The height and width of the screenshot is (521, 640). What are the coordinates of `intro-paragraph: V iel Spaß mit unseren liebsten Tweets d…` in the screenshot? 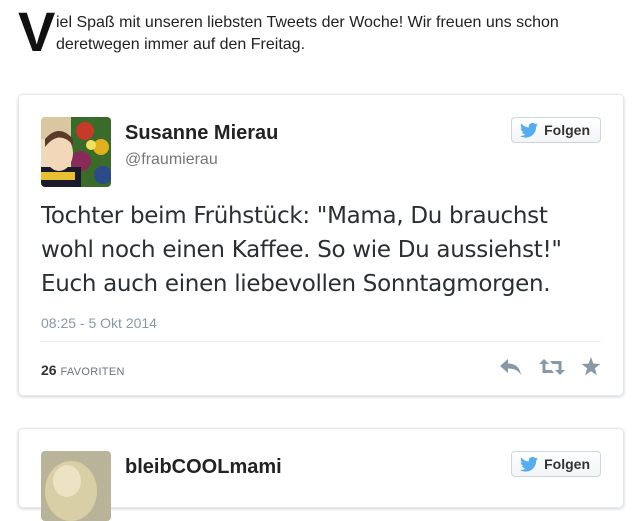 It's located at (323, 32).